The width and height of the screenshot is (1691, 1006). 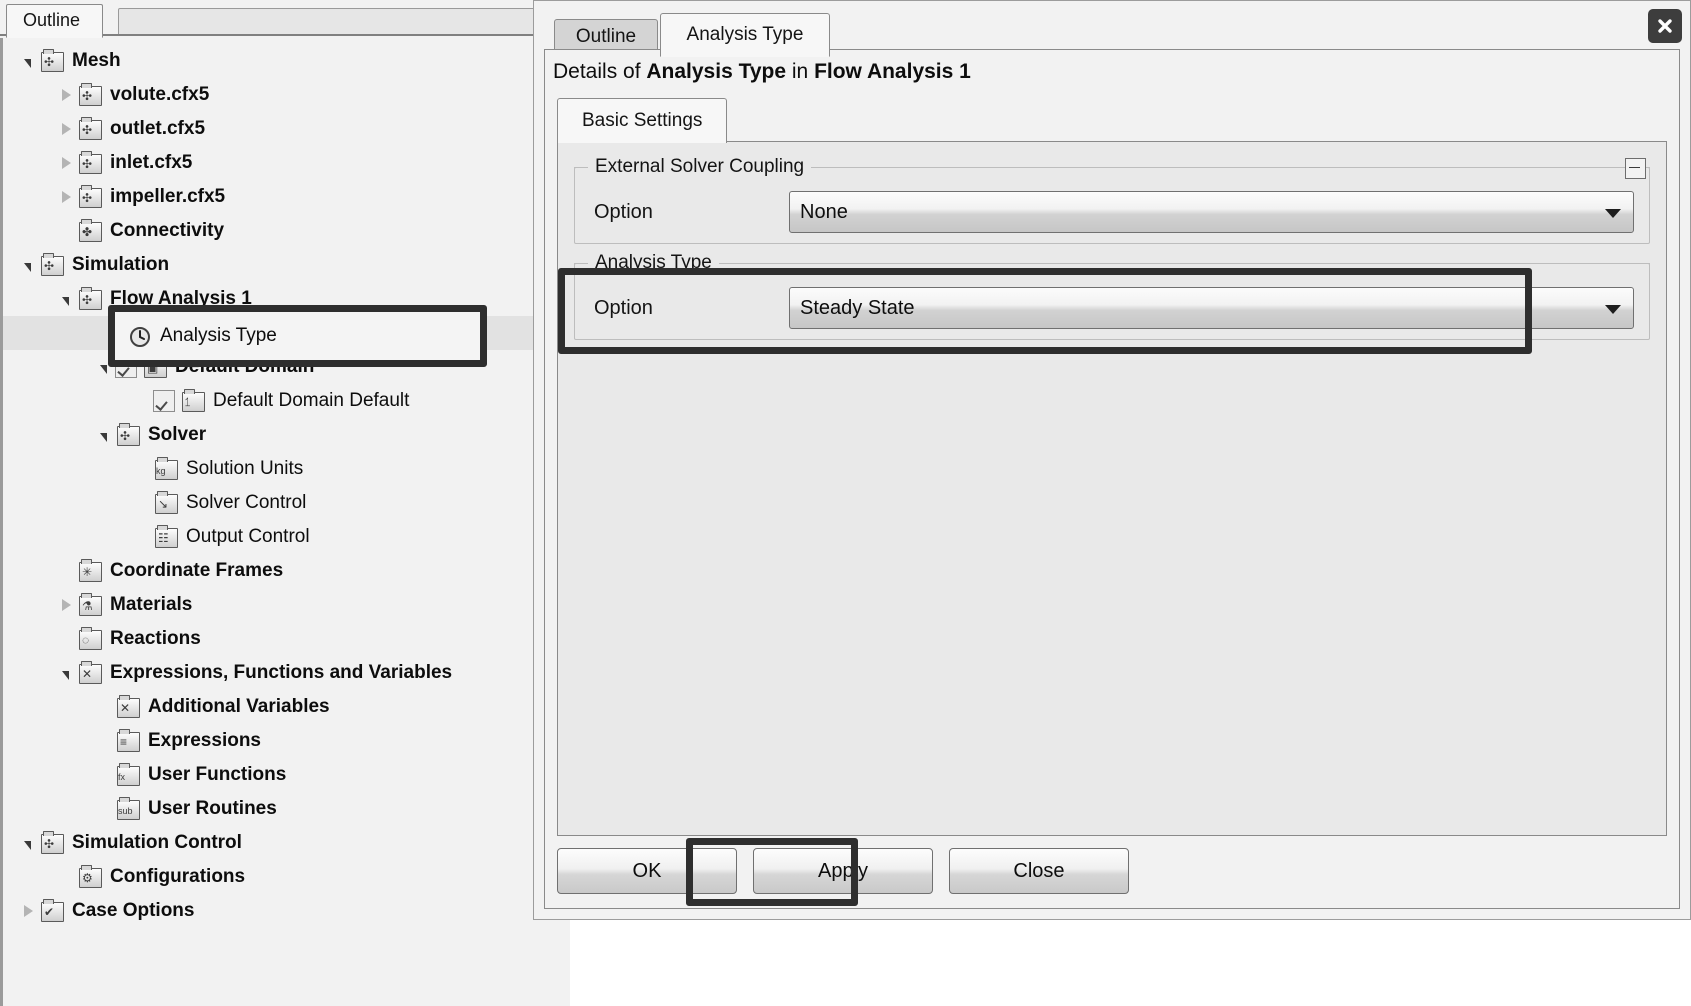 What do you see at coordinates (248, 536) in the screenshot?
I see `tree-item-label: Output Control` at bounding box center [248, 536].